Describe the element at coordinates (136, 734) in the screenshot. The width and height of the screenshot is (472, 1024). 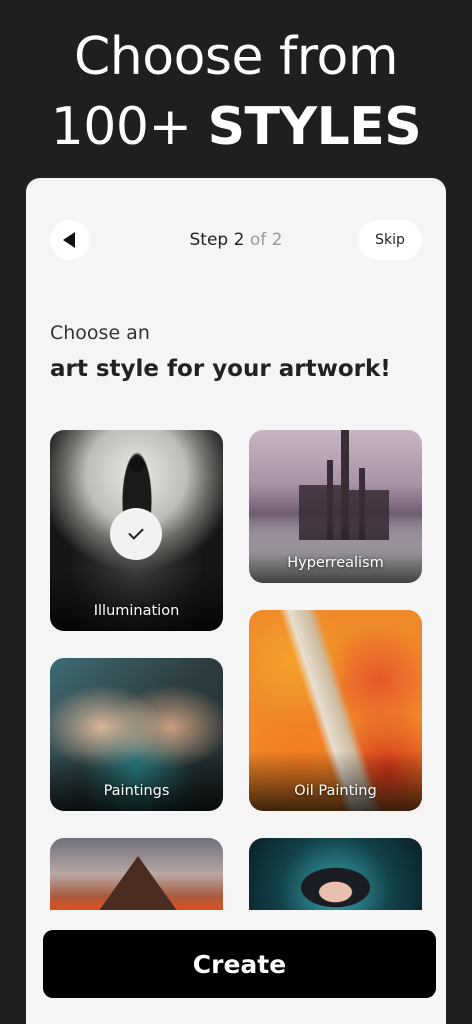
I see `style-tile-paintings: Paintings` at that location.